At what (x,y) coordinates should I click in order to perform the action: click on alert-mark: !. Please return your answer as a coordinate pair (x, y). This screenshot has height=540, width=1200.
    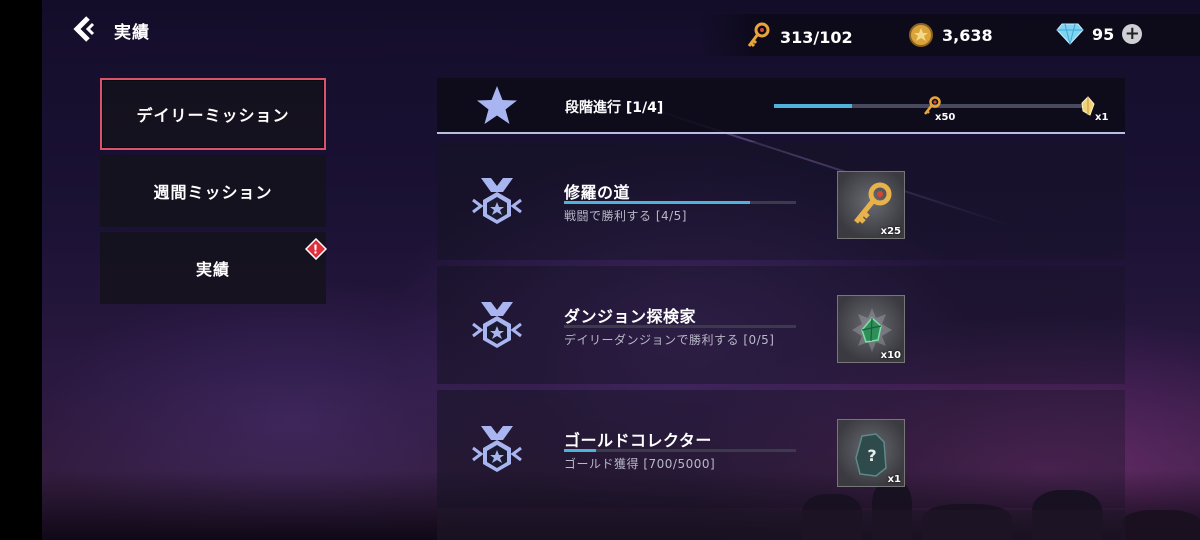
    Looking at the image, I should click on (316, 250).